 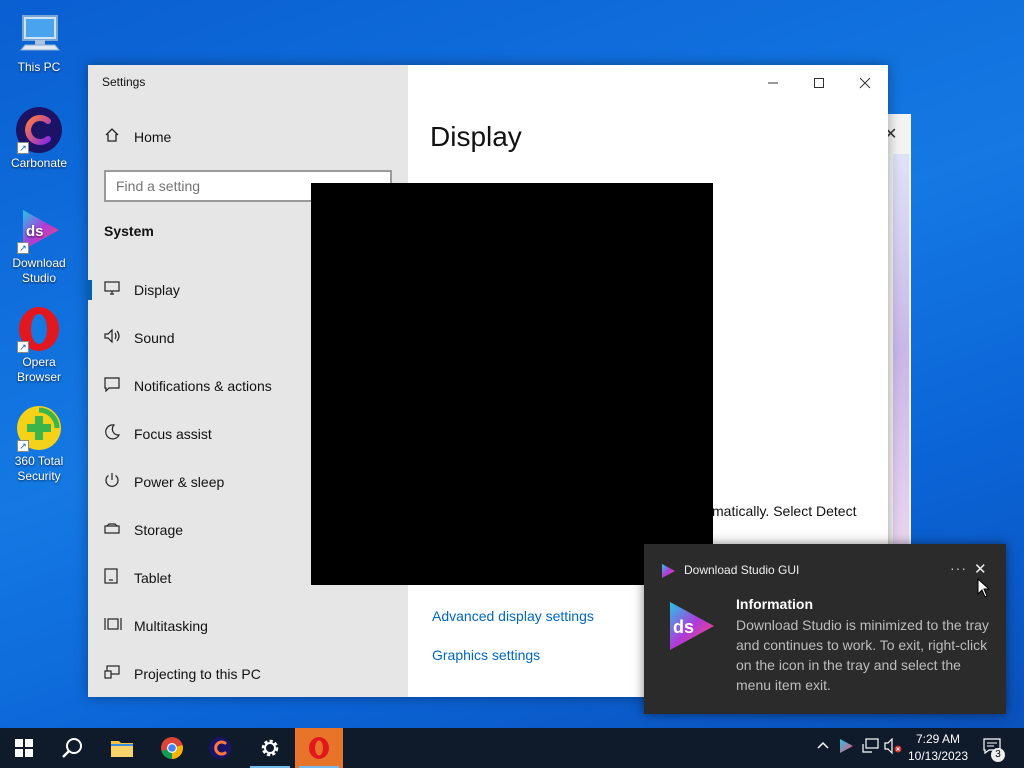 I want to click on desktop-icon-label: This PC, so click(x=39, y=67).